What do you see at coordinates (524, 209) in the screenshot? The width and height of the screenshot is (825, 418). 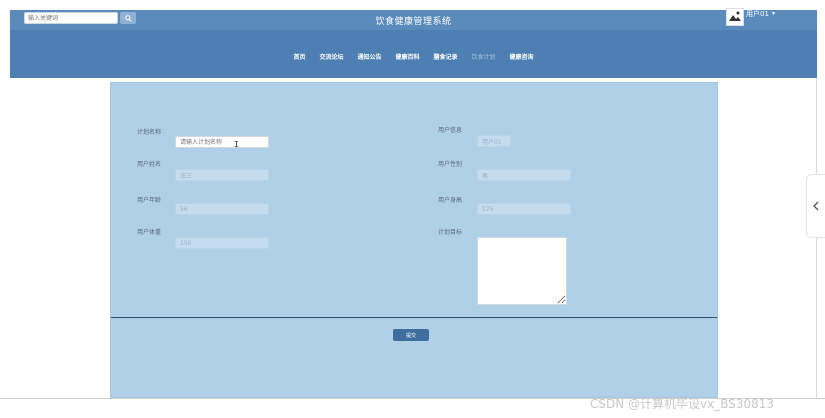 I see `user-height-field` at bounding box center [524, 209].